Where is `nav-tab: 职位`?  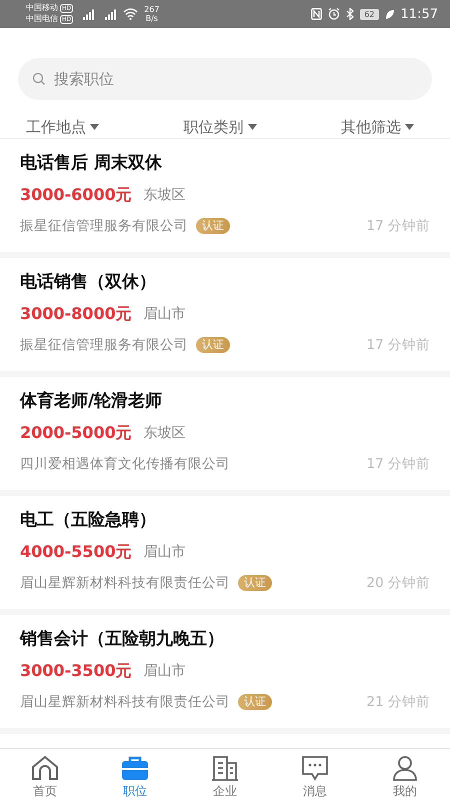 nav-tab: 职位 is located at coordinates (135, 774).